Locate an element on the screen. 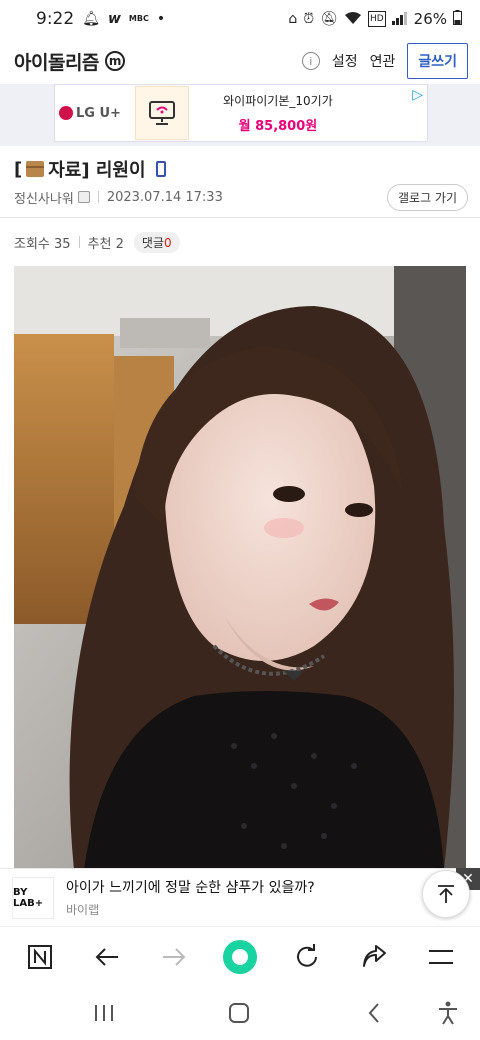 The image size is (480, 1040). view-count: 조회수 35 is located at coordinates (42, 244).